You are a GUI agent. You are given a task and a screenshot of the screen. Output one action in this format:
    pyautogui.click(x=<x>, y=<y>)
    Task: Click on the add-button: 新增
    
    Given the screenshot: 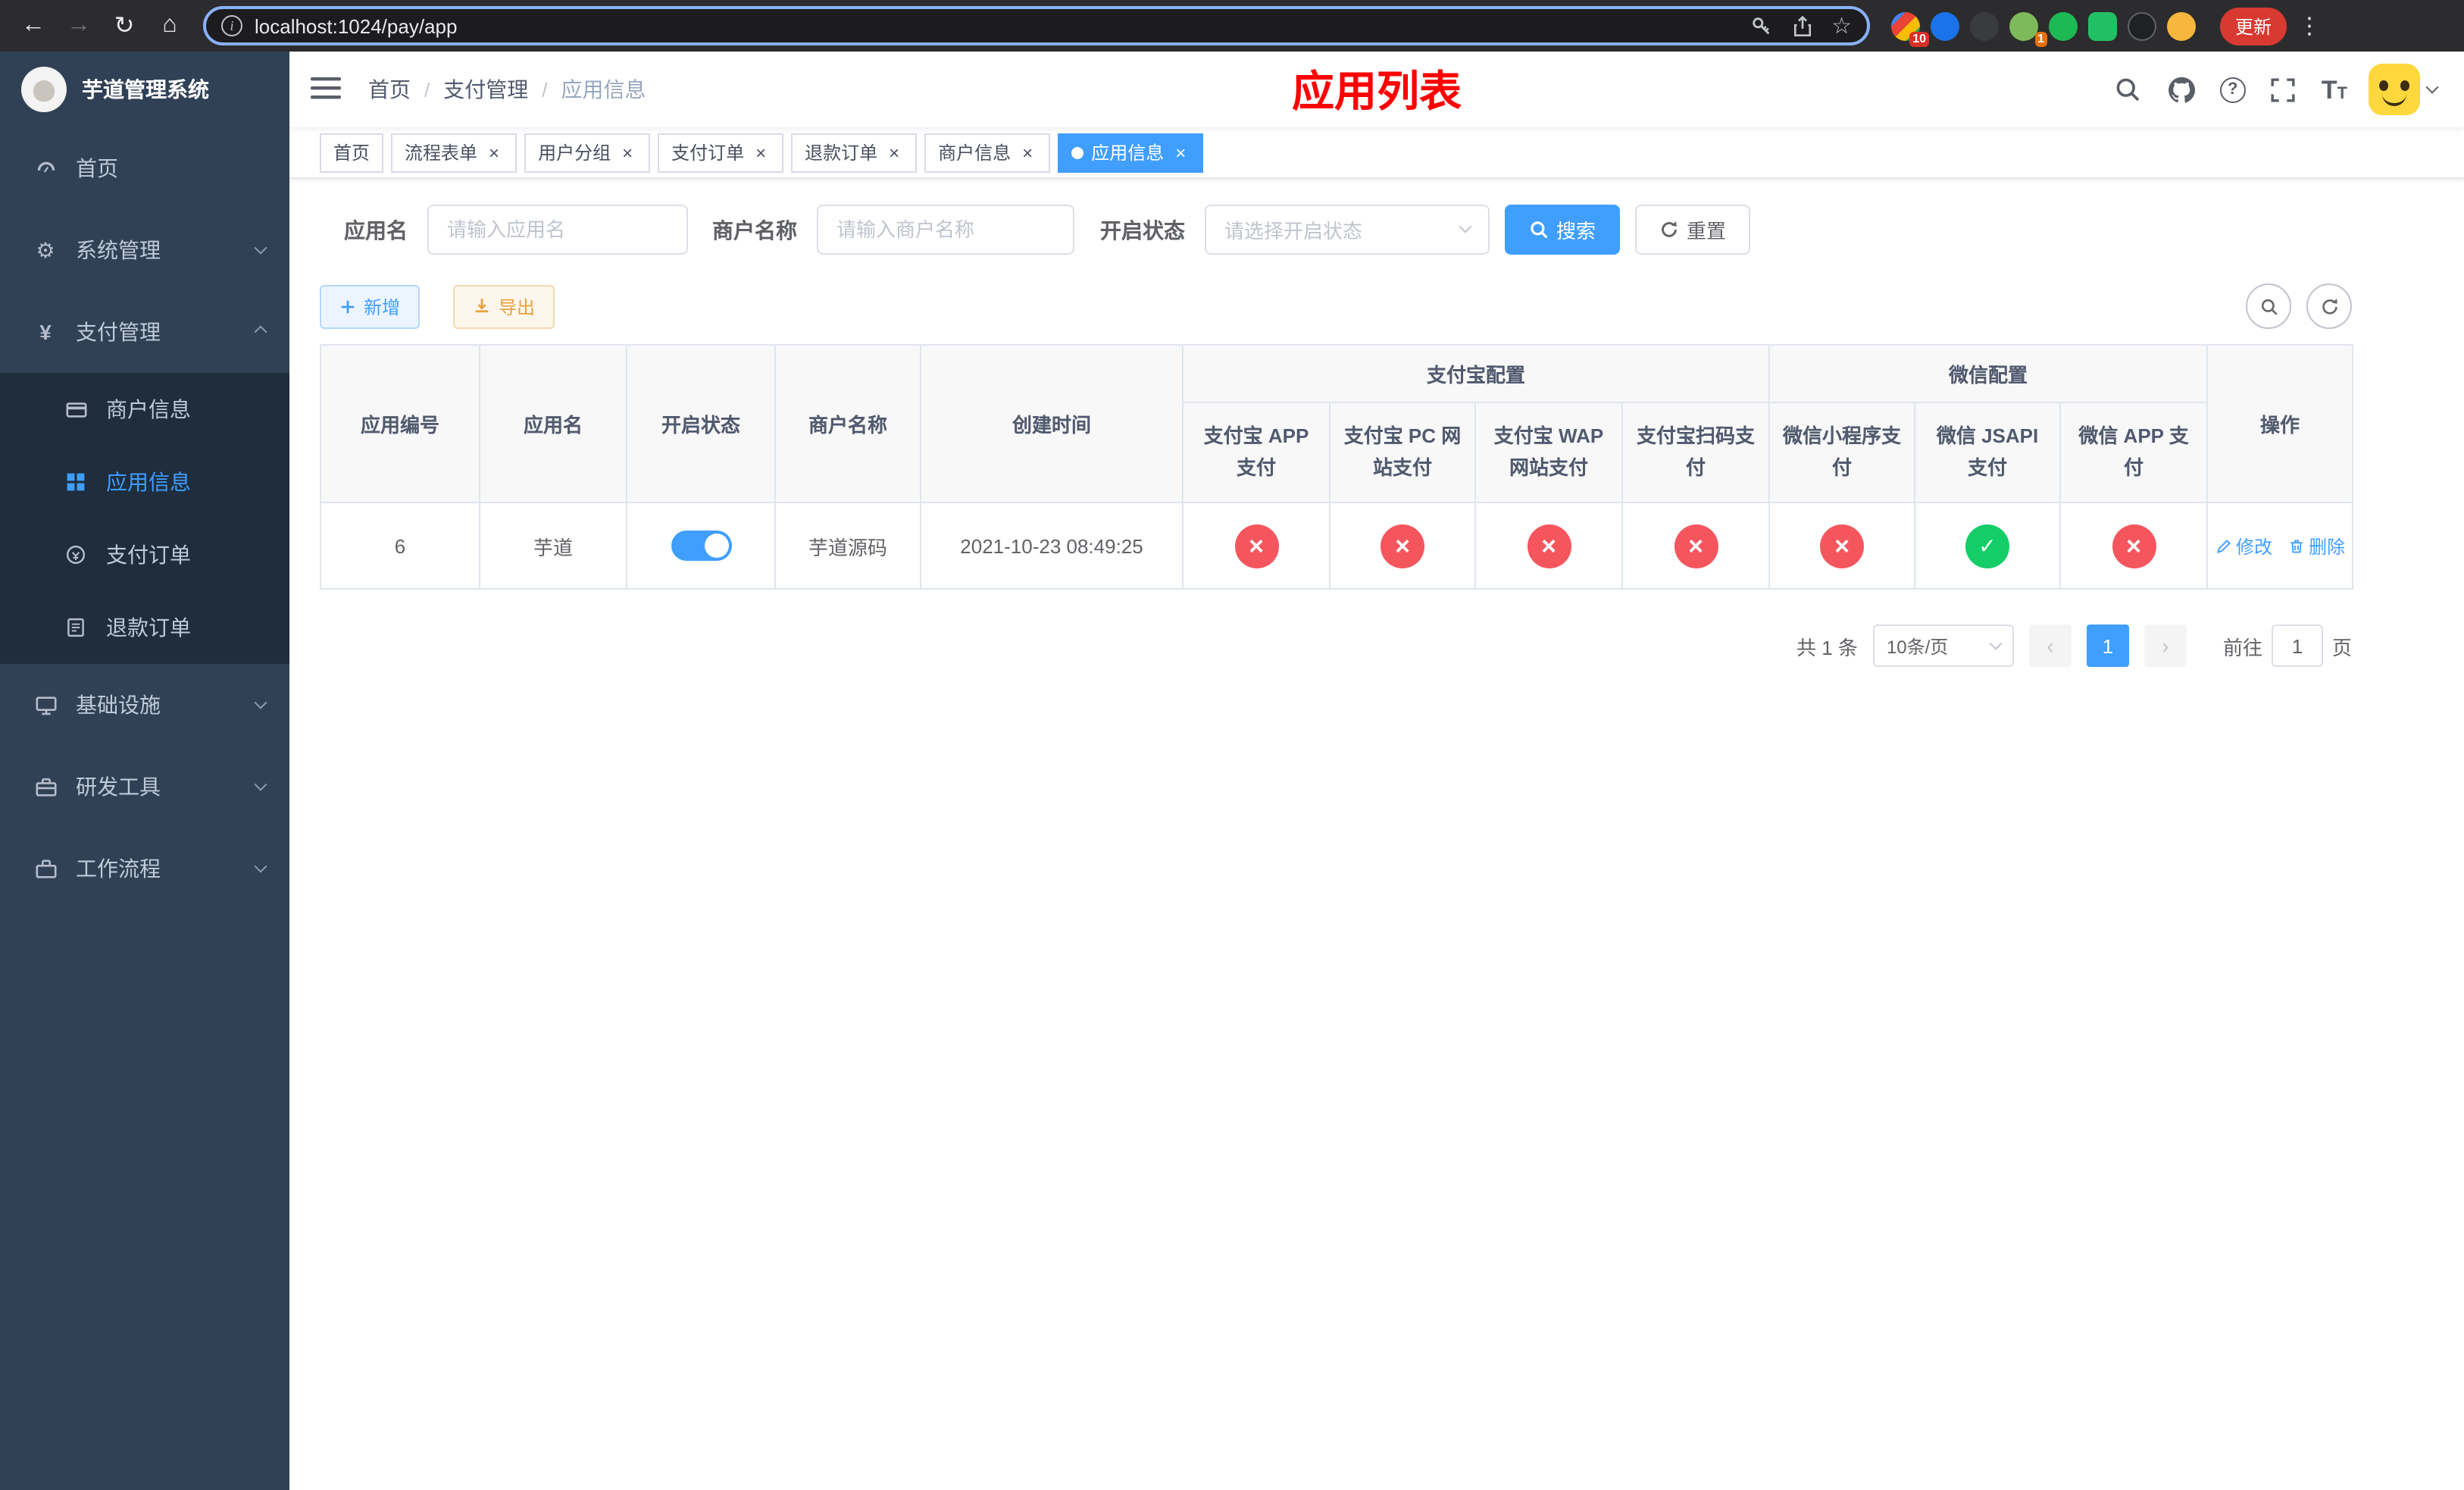 What is the action you would take?
    pyautogui.click(x=370, y=306)
    